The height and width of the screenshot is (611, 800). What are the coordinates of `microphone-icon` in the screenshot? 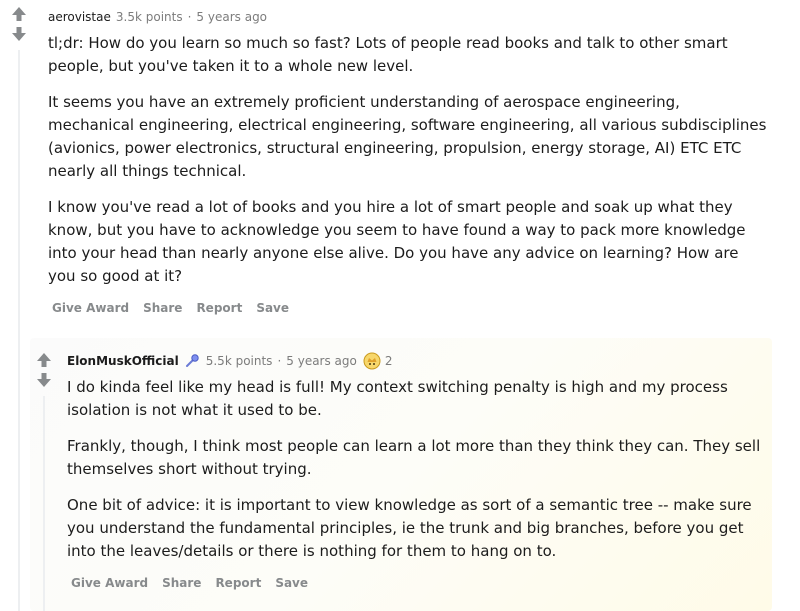 It's located at (192, 361).